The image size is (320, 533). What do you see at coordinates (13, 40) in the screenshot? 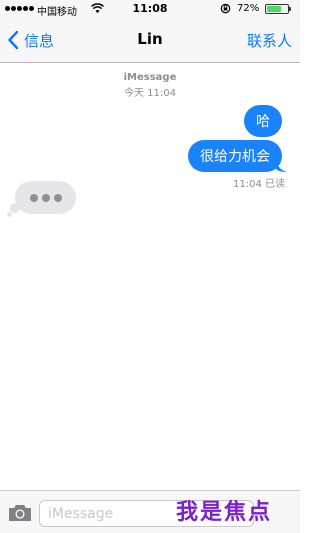
I see `chevron-left-icon` at bounding box center [13, 40].